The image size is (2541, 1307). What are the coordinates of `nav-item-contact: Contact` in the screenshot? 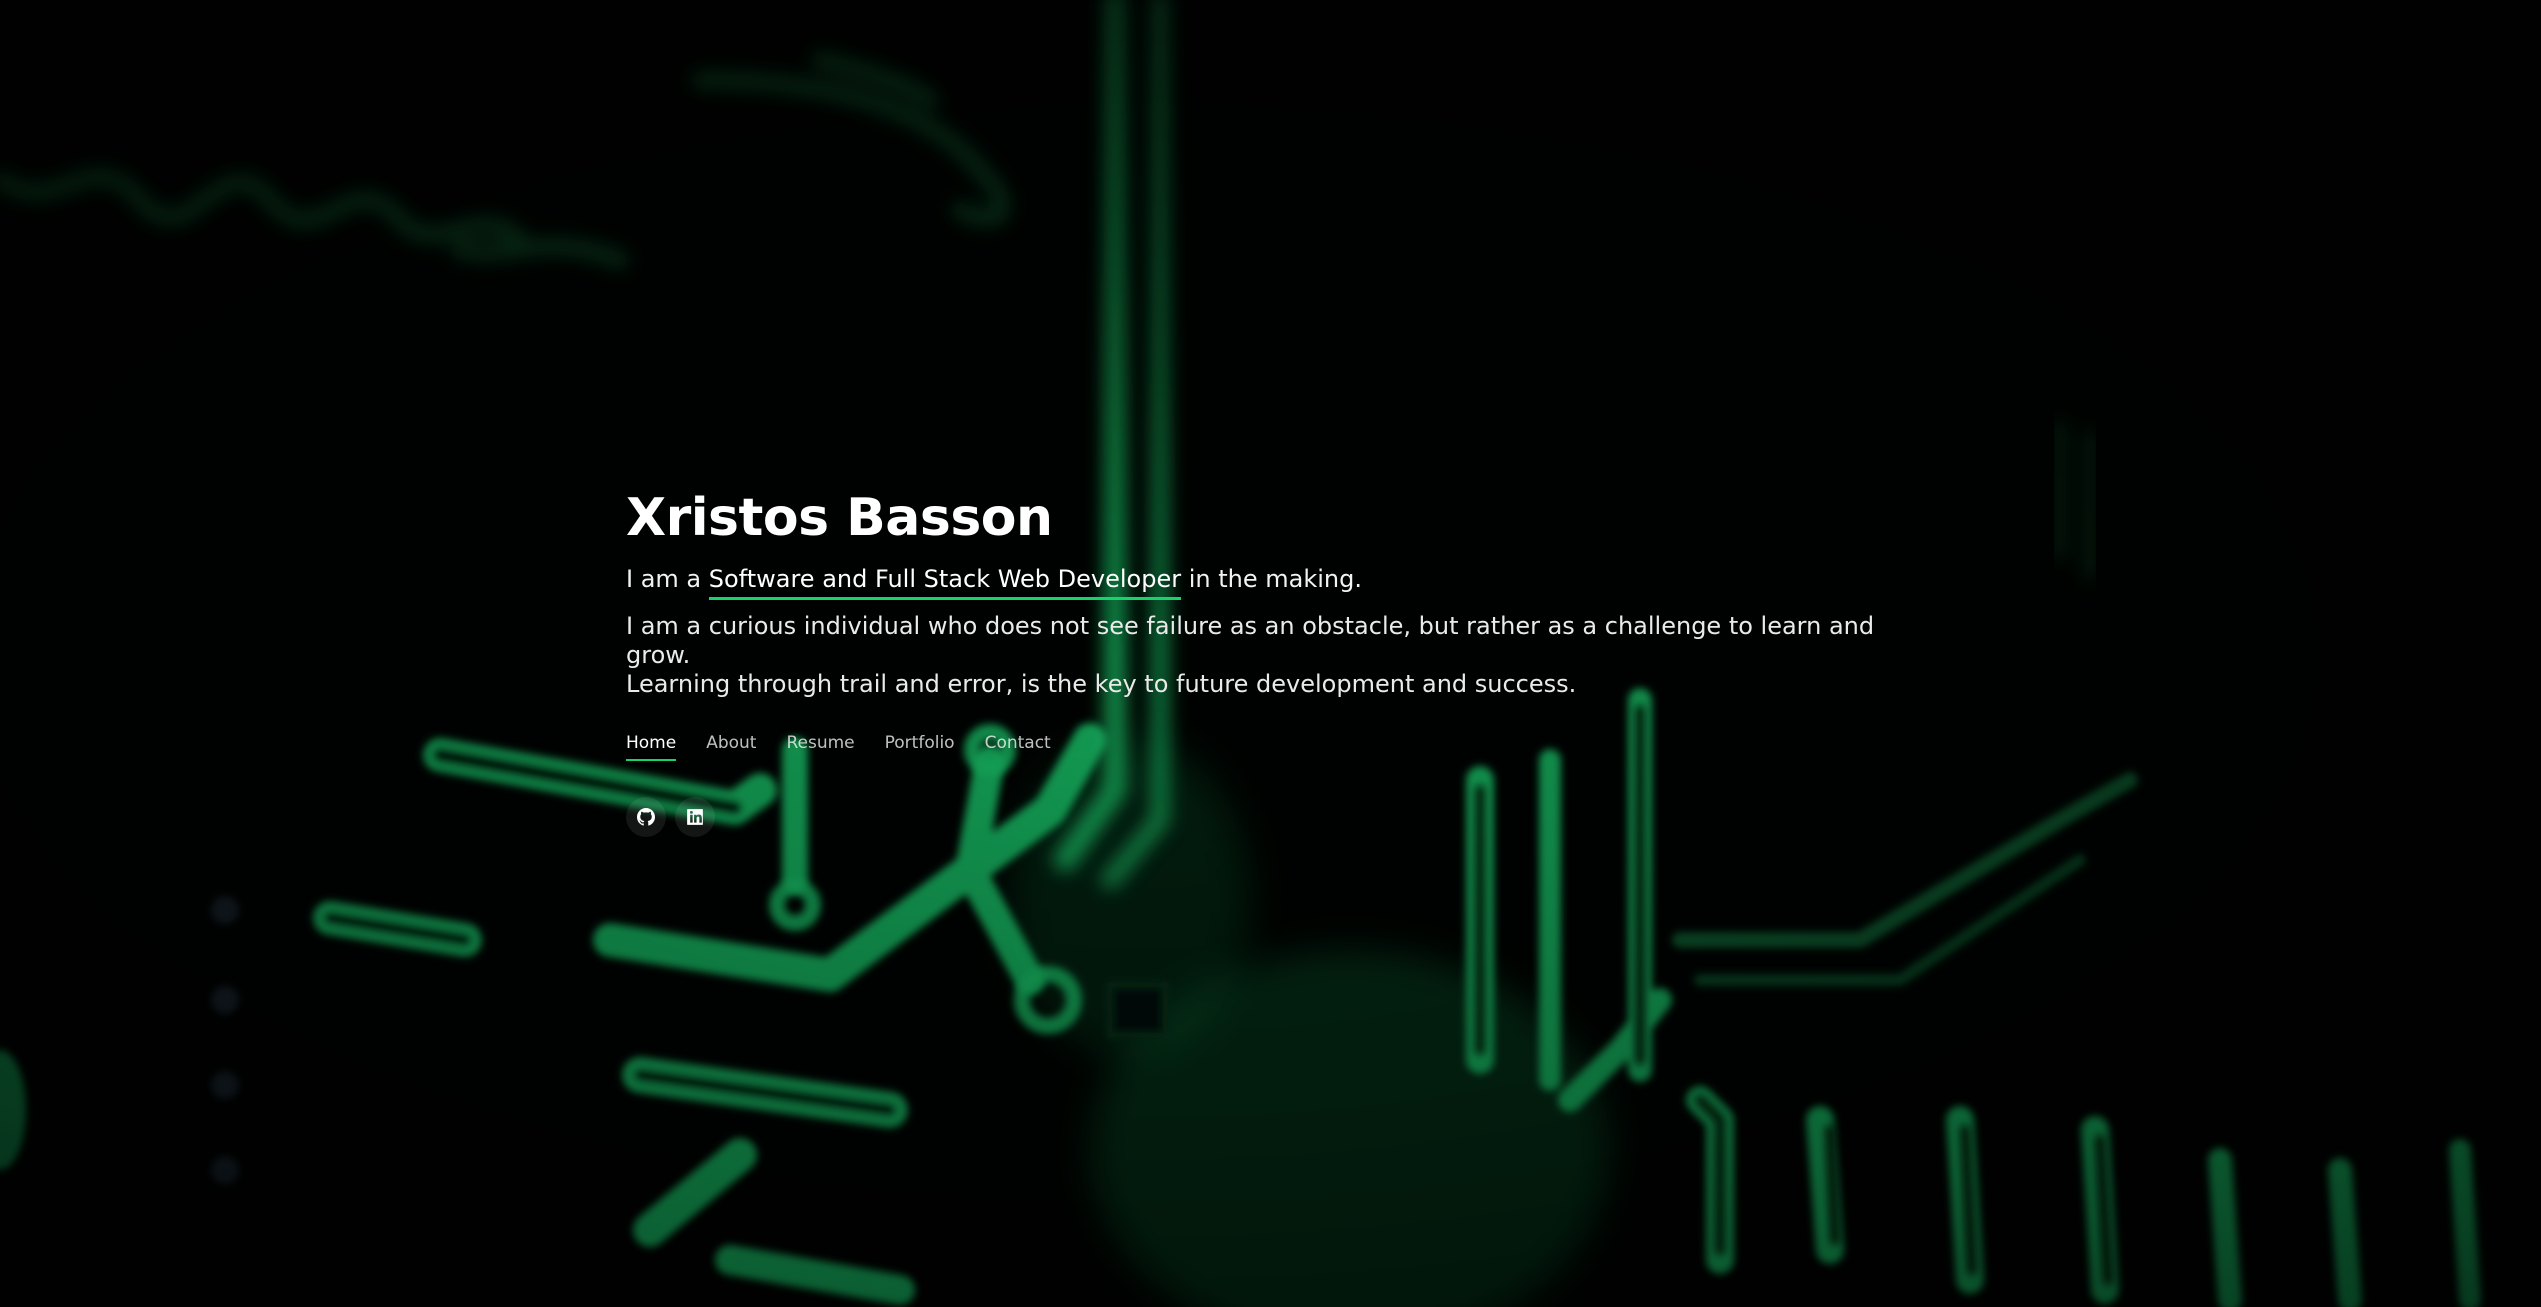 It's located at (1018, 747).